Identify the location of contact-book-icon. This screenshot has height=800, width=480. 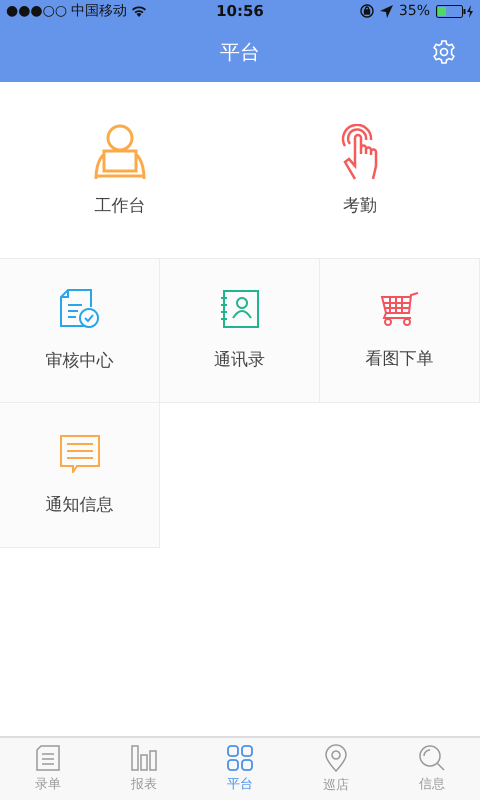
(239, 309).